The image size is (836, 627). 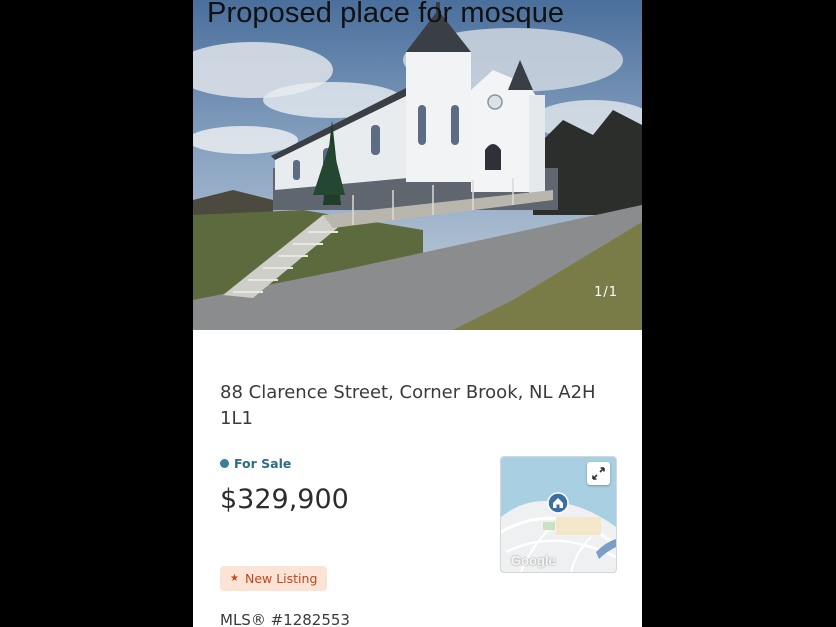 I want to click on home-marker-icon, so click(x=558, y=503).